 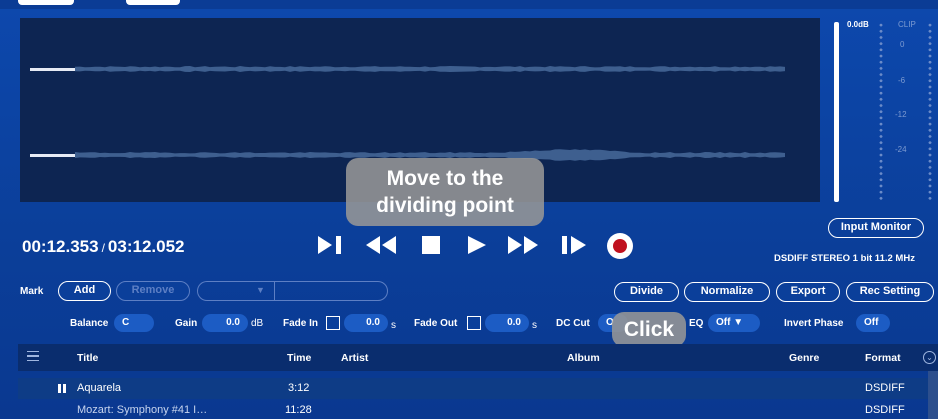 What do you see at coordinates (99, 388) in the screenshot?
I see `row-title: Aquarela` at bounding box center [99, 388].